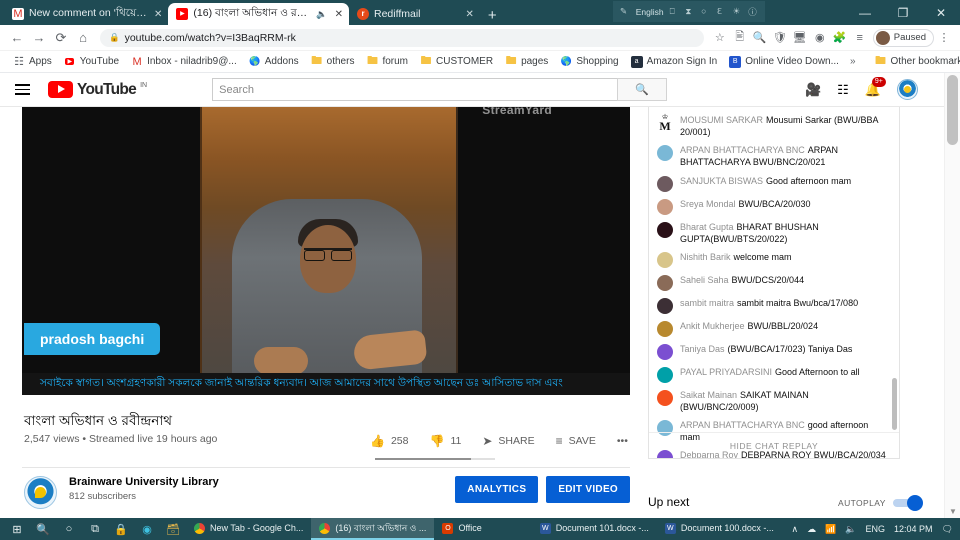 The image size is (960, 540). What do you see at coordinates (907, 89) in the screenshot?
I see `account-avatar` at bounding box center [907, 89].